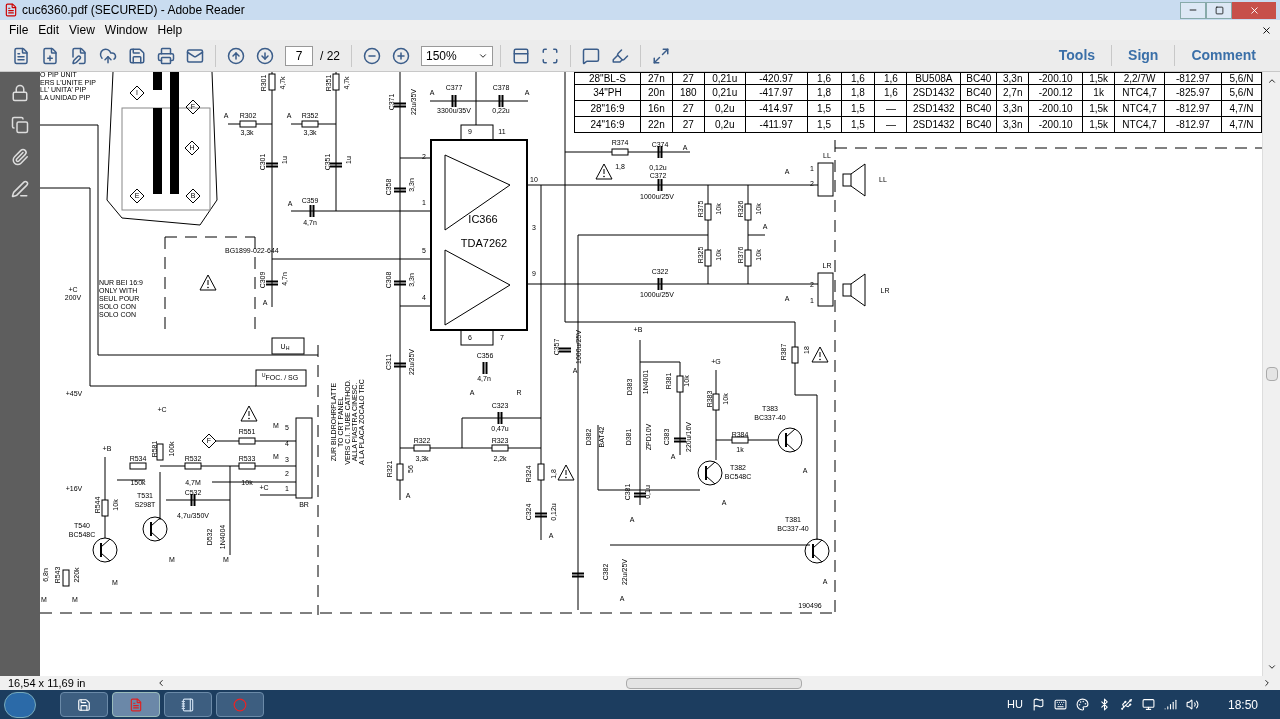 The width and height of the screenshot is (1280, 719). I want to click on clock: 18:50, so click(1242, 704).